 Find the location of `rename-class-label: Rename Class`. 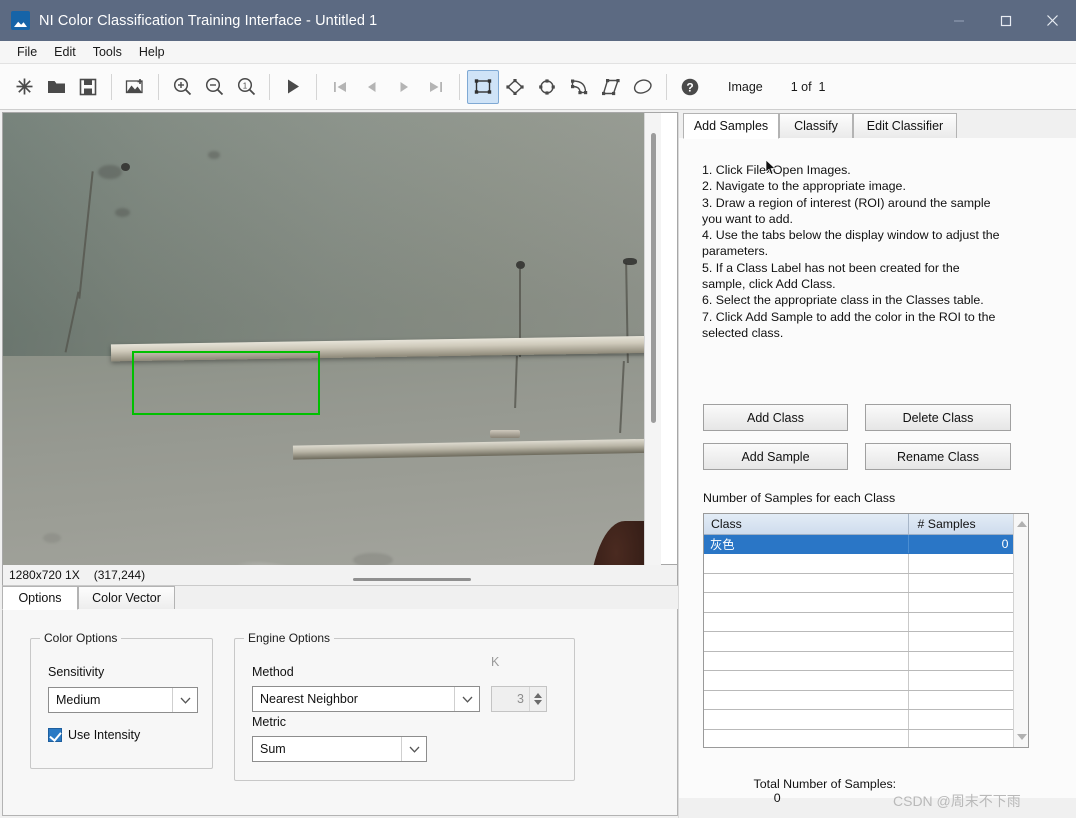

rename-class-label: Rename Class is located at coordinates (938, 456).